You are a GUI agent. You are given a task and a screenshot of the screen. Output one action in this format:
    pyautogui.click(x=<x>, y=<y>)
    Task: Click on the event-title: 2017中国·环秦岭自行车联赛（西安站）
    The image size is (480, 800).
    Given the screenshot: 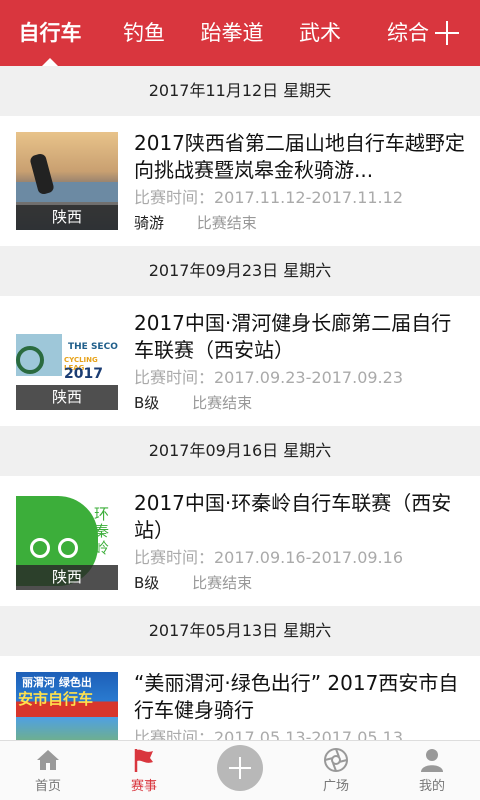 What is the action you would take?
    pyautogui.click(x=293, y=516)
    